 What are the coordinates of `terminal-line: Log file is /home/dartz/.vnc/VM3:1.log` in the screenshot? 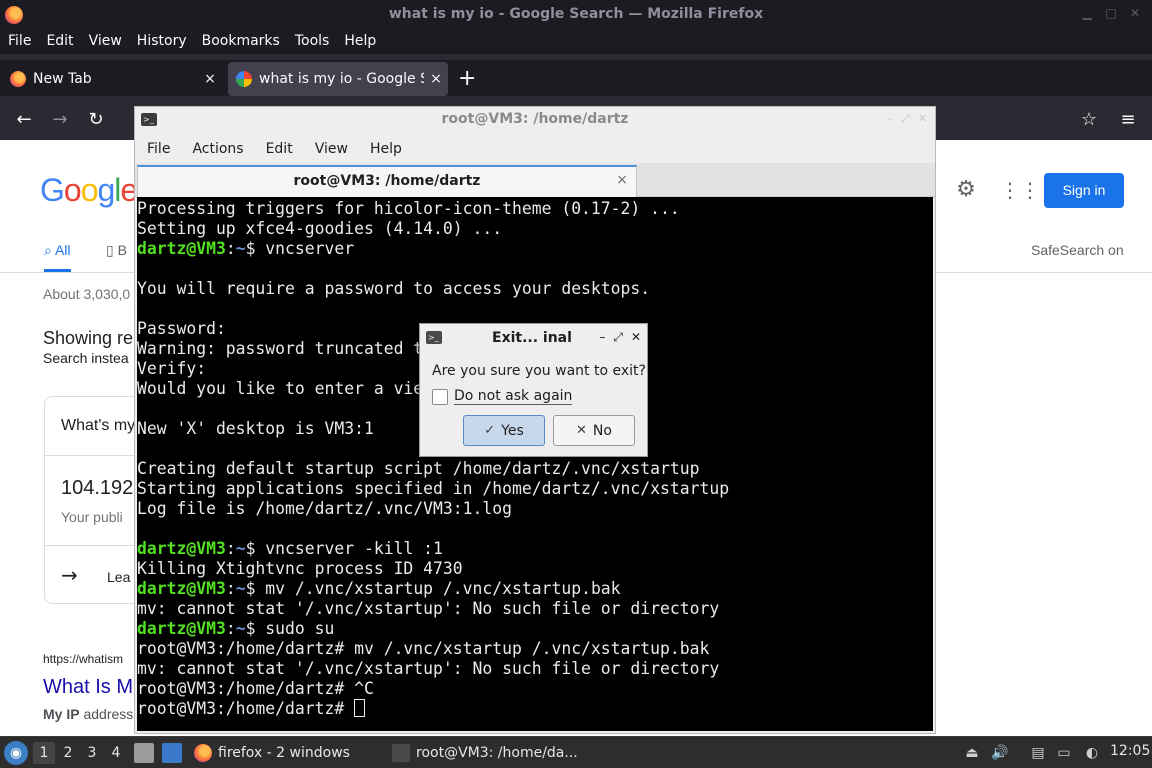 It's located at (324, 508).